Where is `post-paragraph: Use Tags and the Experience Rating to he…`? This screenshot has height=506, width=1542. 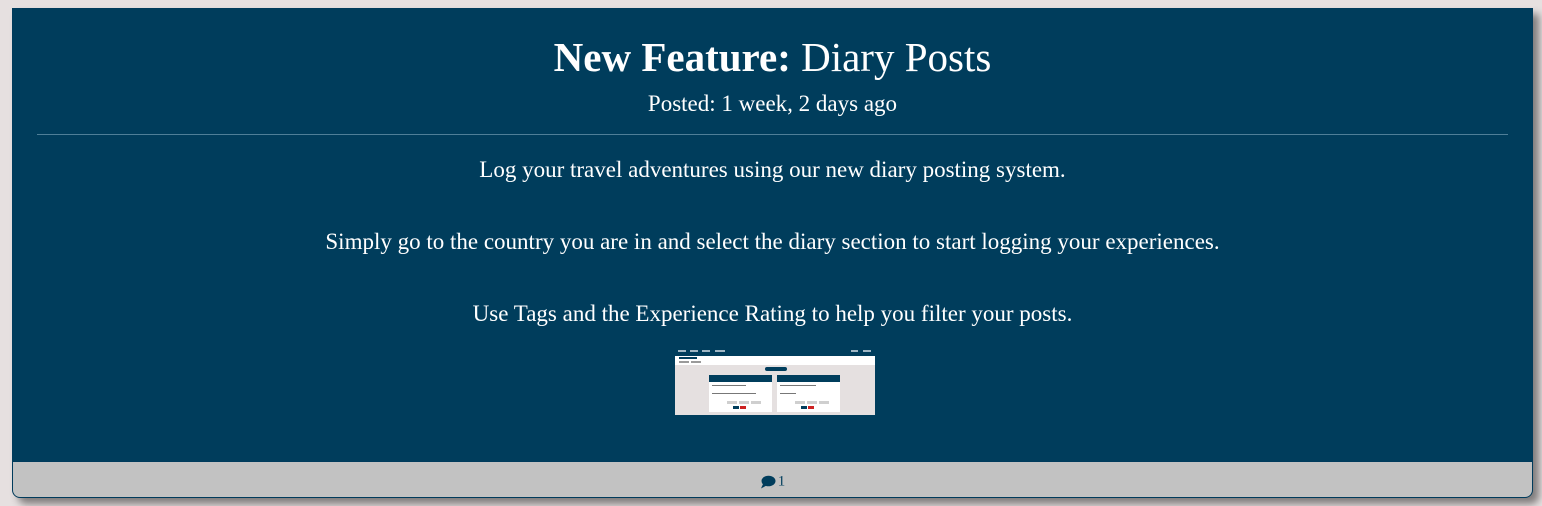 post-paragraph: Use Tags and the Experience Rating to he… is located at coordinates (772, 313).